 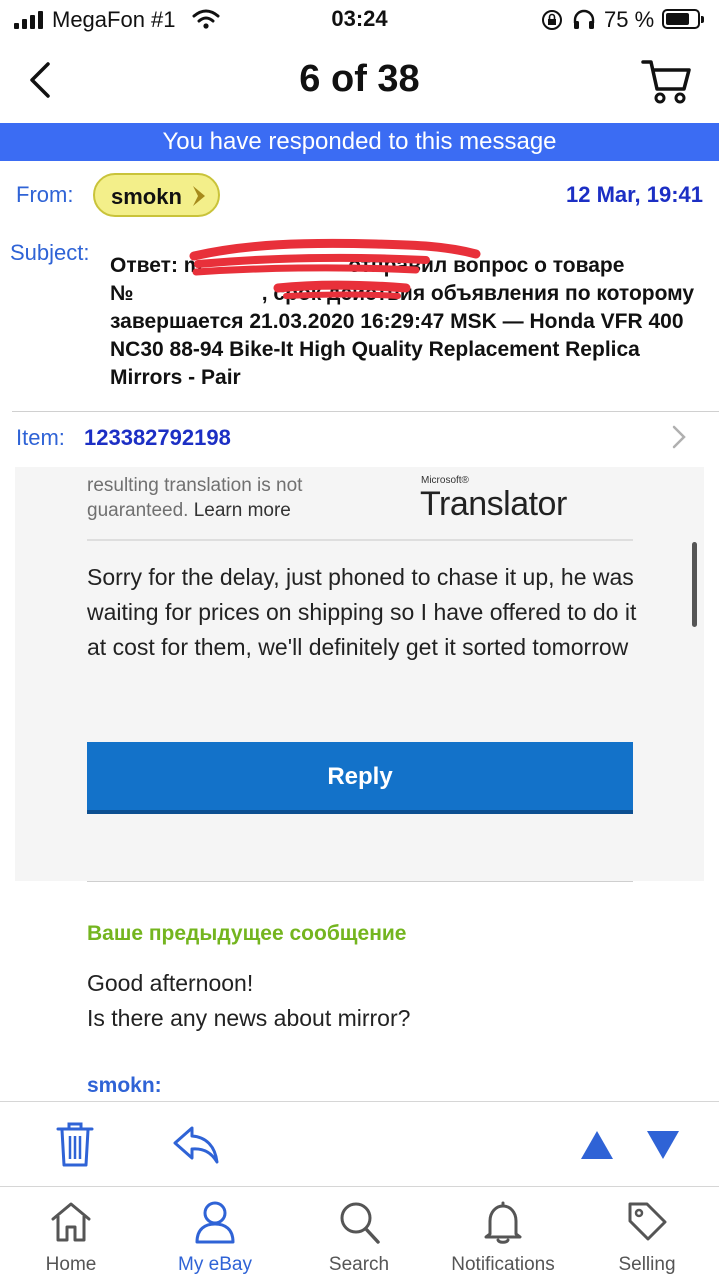 What do you see at coordinates (647, 1221) in the screenshot?
I see `tag-icon` at bounding box center [647, 1221].